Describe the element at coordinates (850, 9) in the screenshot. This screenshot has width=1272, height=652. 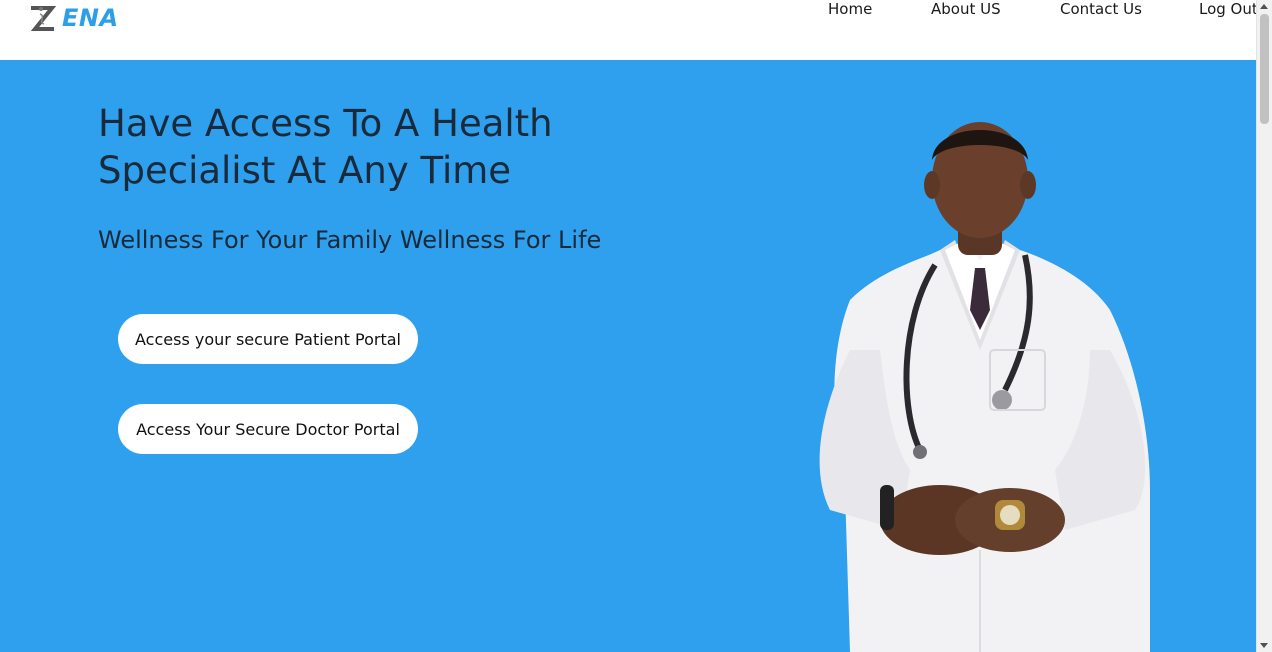
I see `nav-home: Home` at that location.